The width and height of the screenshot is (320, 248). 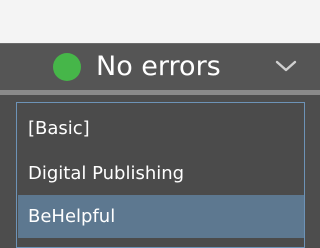 What do you see at coordinates (67, 67) in the screenshot?
I see `status-dot-icon` at bounding box center [67, 67].